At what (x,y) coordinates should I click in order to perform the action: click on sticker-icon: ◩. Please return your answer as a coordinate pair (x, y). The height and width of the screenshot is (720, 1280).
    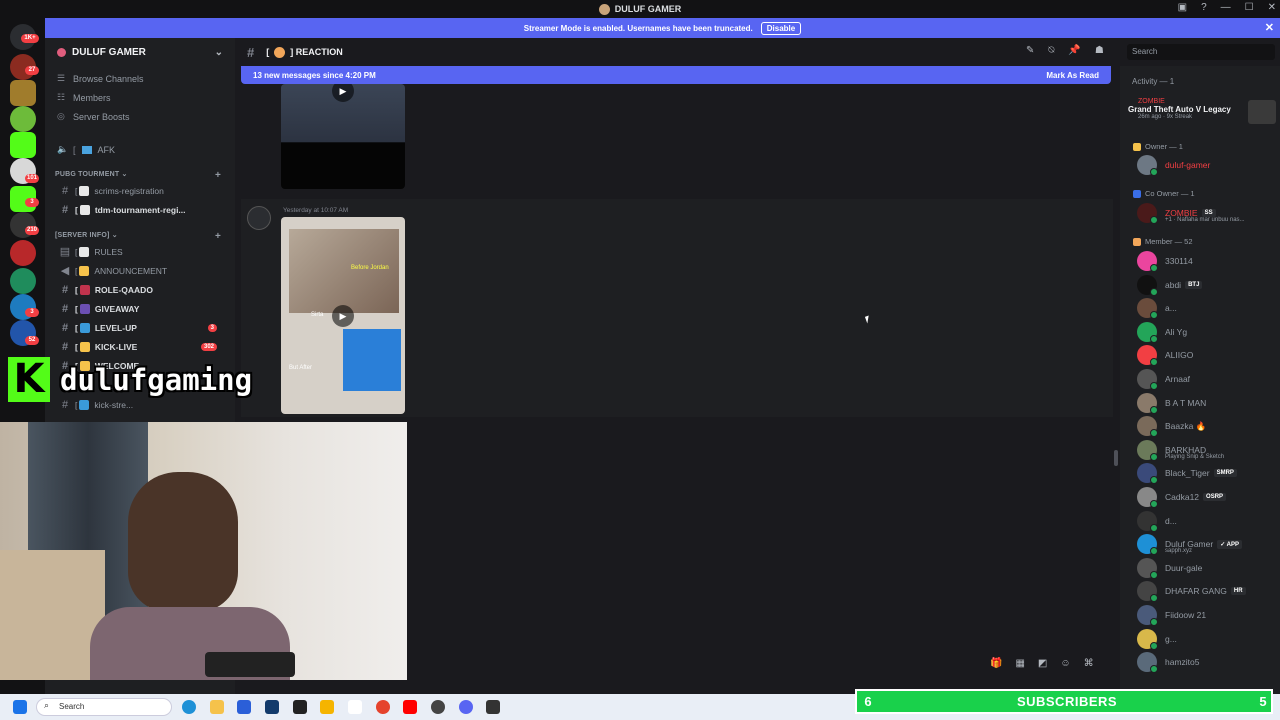
    Looking at the image, I should click on (1042, 663).